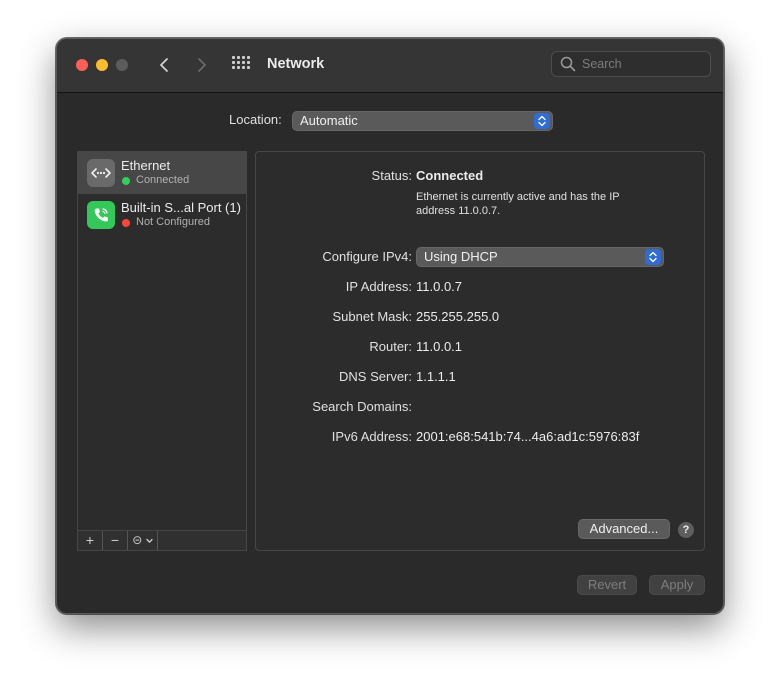  I want to click on location-popup: Automatic, so click(422, 121).